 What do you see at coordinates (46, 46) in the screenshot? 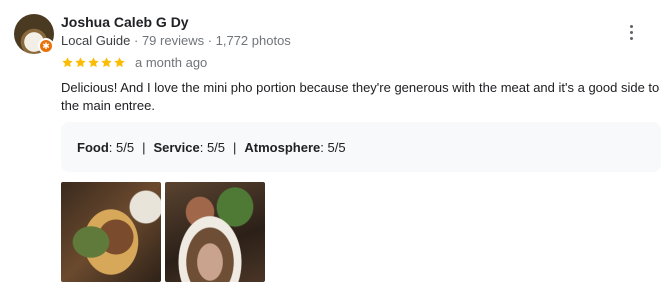
I see `local-guide-badge-icon: ✱` at bounding box center [46, 46].